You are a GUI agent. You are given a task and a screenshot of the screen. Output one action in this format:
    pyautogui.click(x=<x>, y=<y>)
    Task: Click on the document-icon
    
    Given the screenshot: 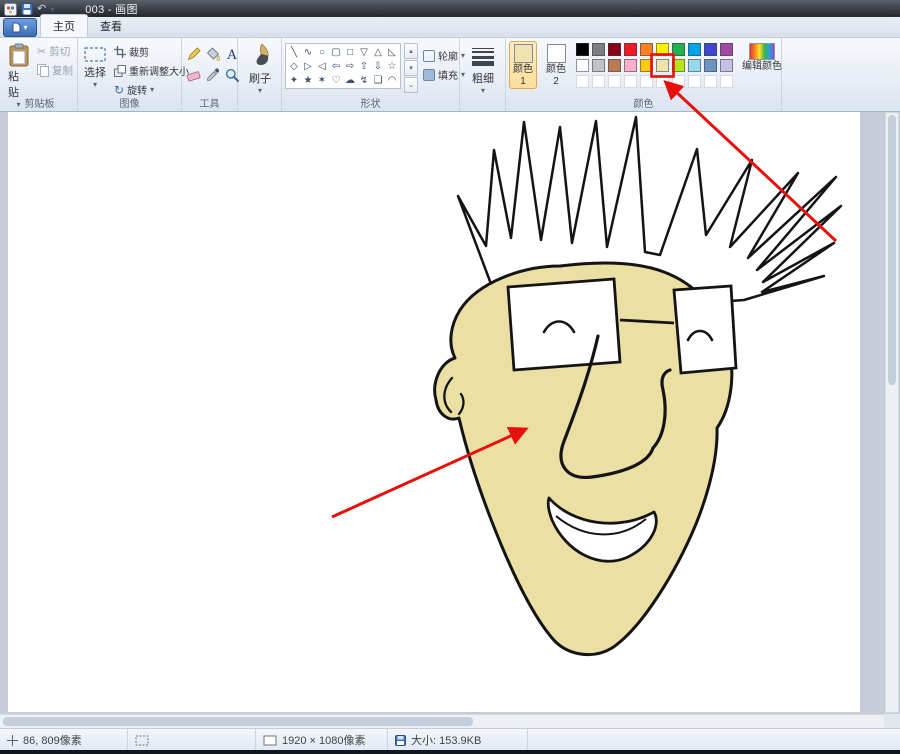 What is the action you would take?
    pyautogui.click(x=16, y=27)
    